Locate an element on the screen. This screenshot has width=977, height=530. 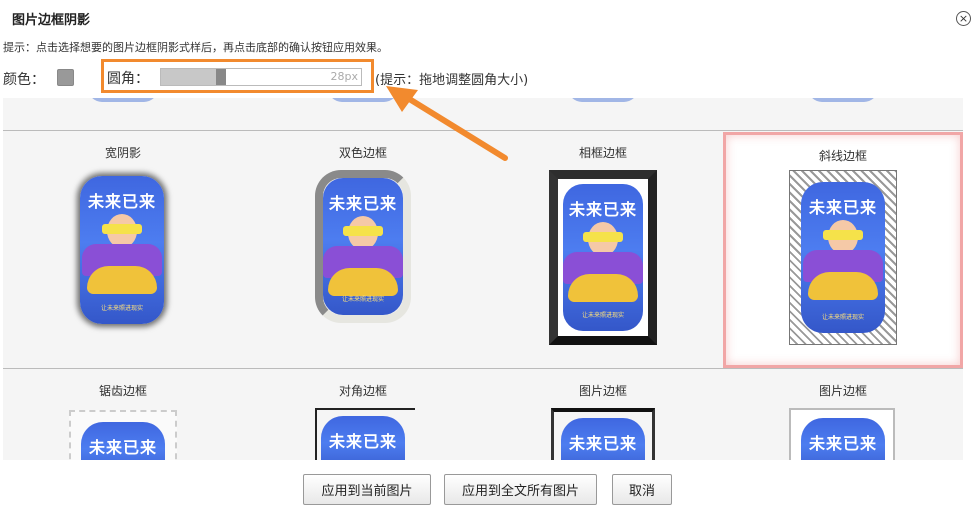
dialog-hint: 提示：点击选择想要的图片边框阴影式样后，再点击底部的确认按钮应用效果。 is located at coordinates (195, 47).